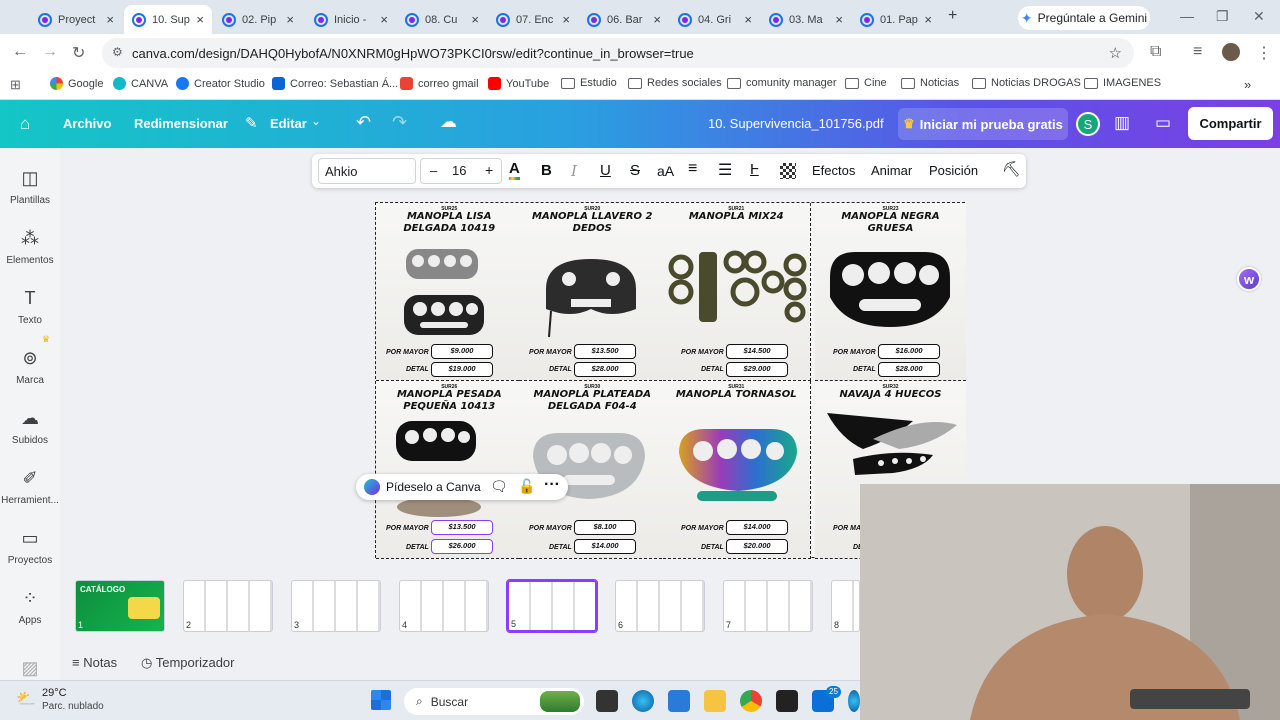 This screenshot has height=720, width=1280. Describe the element at coordinates (725, 170) in the screenshot. I see `list-icon: ☰` at that location.